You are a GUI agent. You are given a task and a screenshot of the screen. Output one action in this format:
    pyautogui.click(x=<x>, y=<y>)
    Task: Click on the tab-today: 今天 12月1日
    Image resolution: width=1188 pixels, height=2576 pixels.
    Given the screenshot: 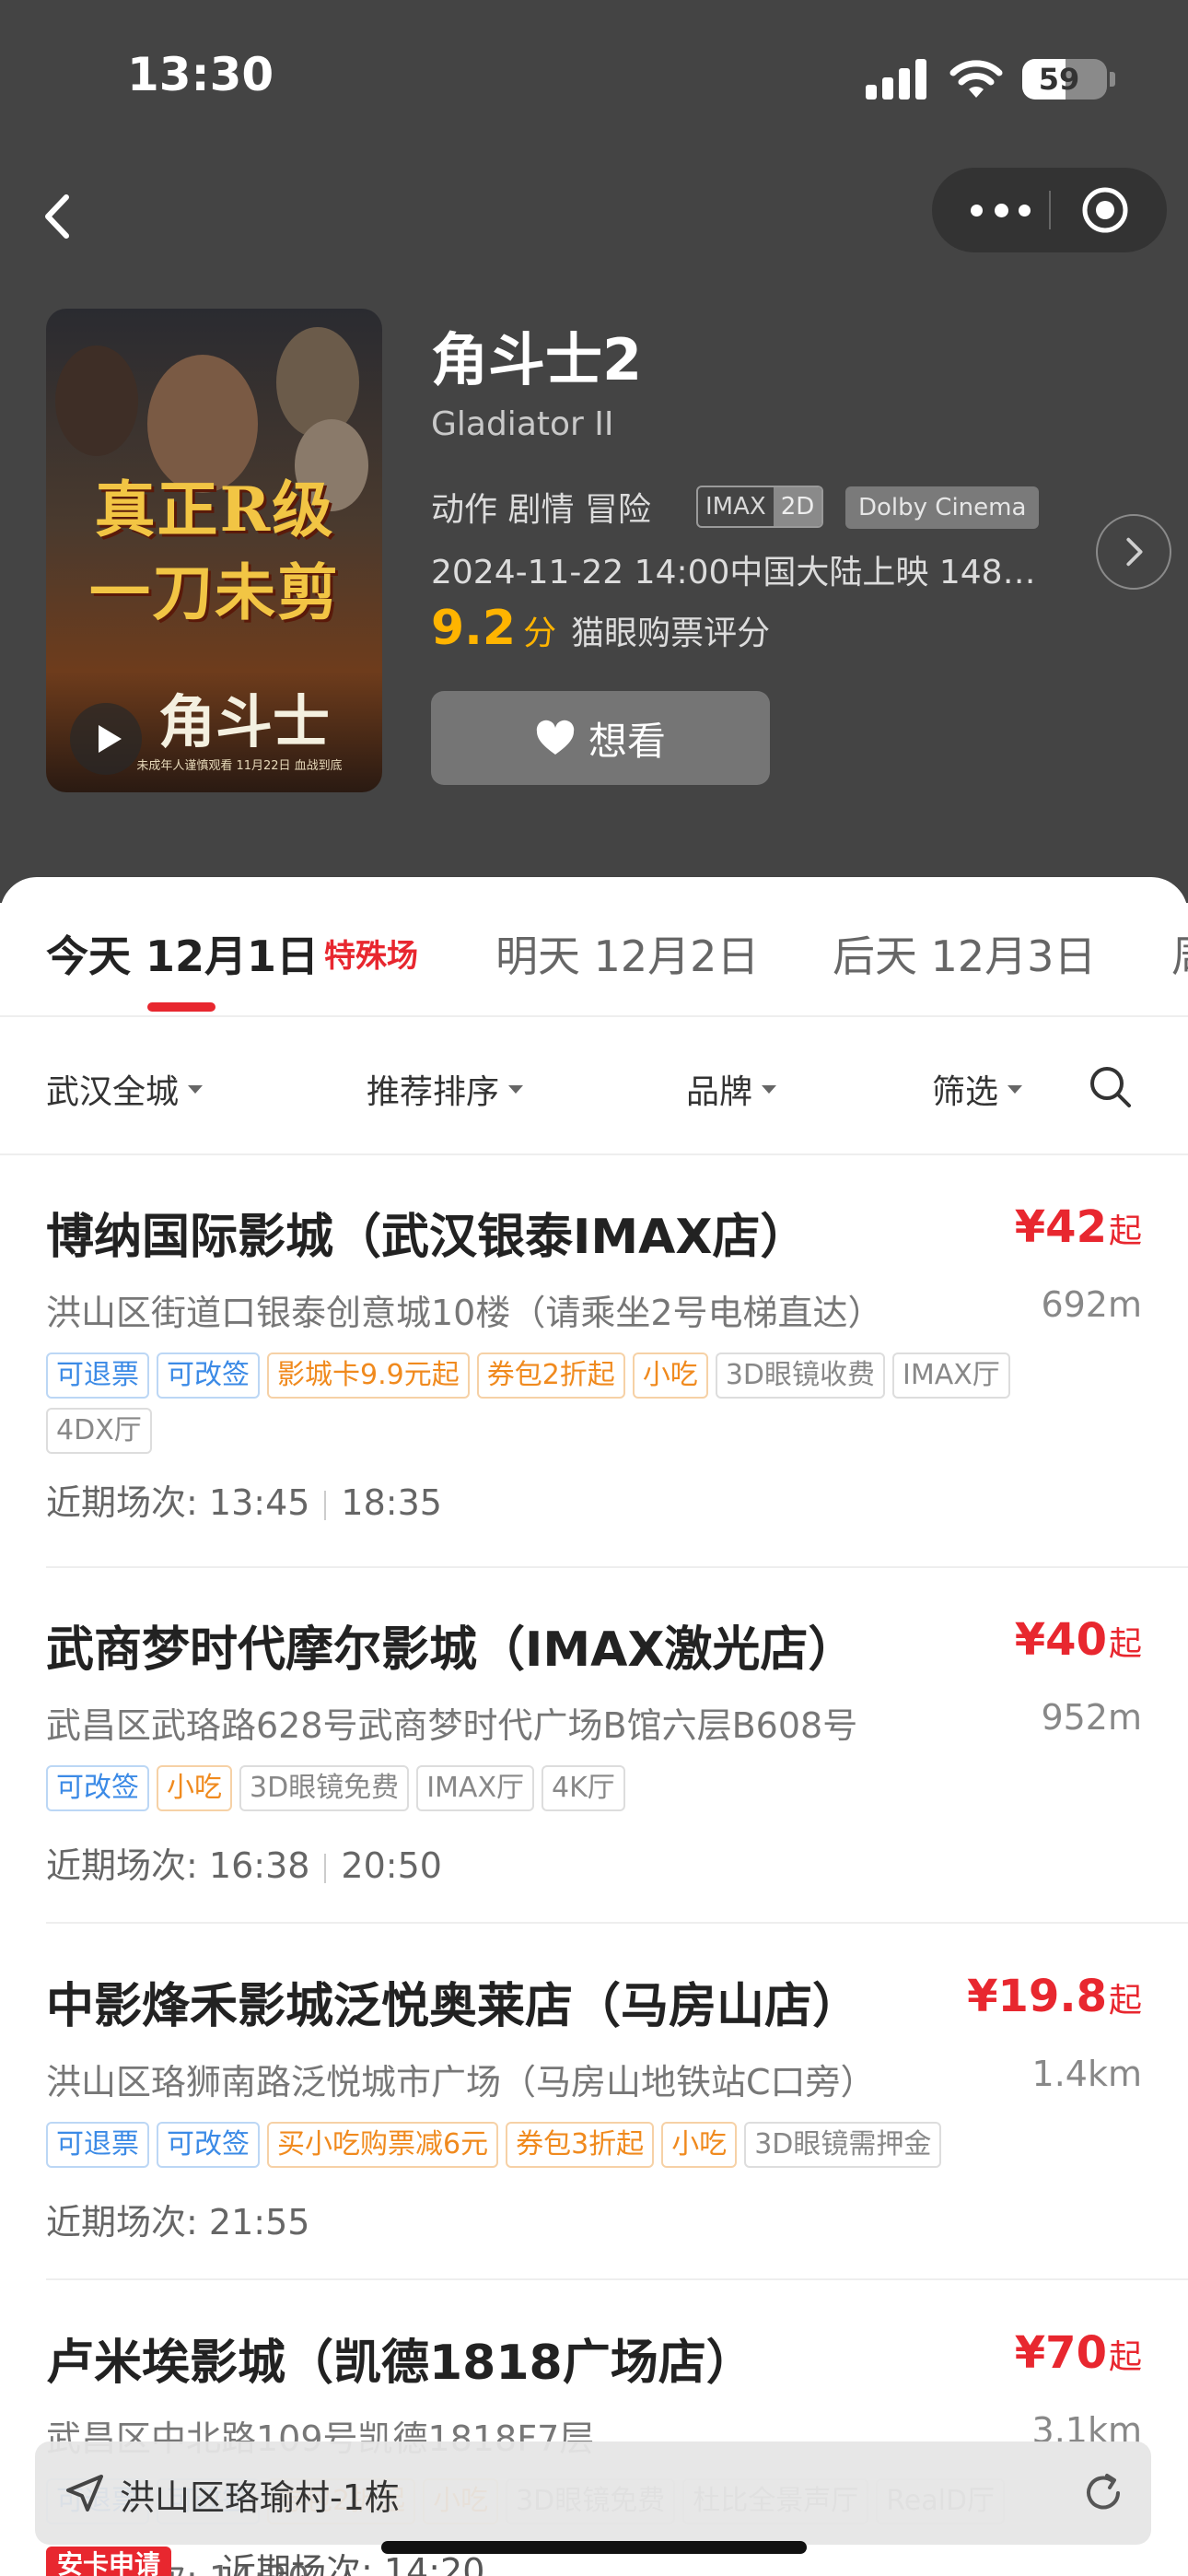 What is the action you would take?
    pyautogui.click(x=182, y=953)
    